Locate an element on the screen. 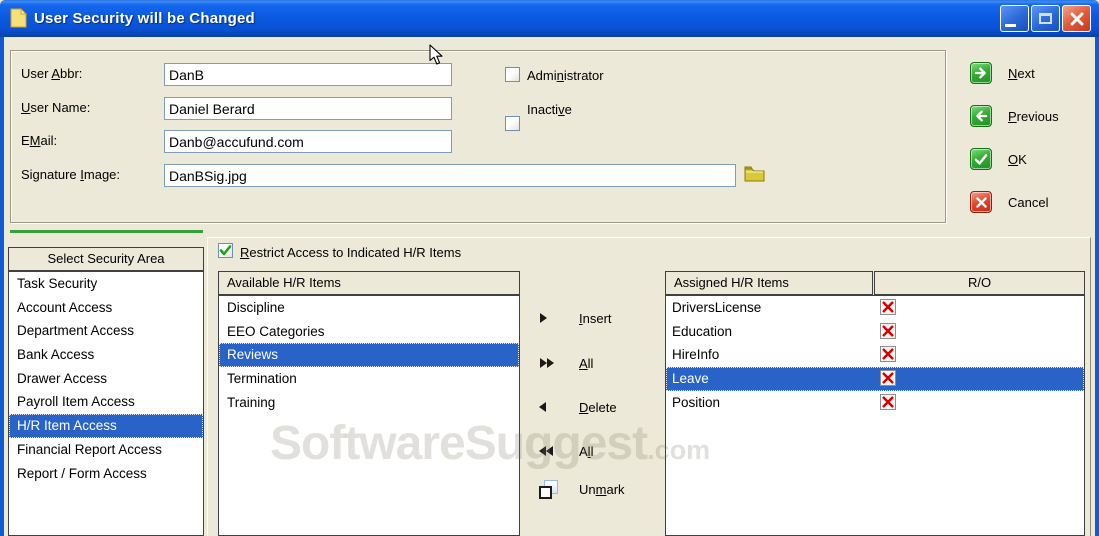 The image size is (1099, 536). insert-all-label: All is located at coordinates (586, 363).